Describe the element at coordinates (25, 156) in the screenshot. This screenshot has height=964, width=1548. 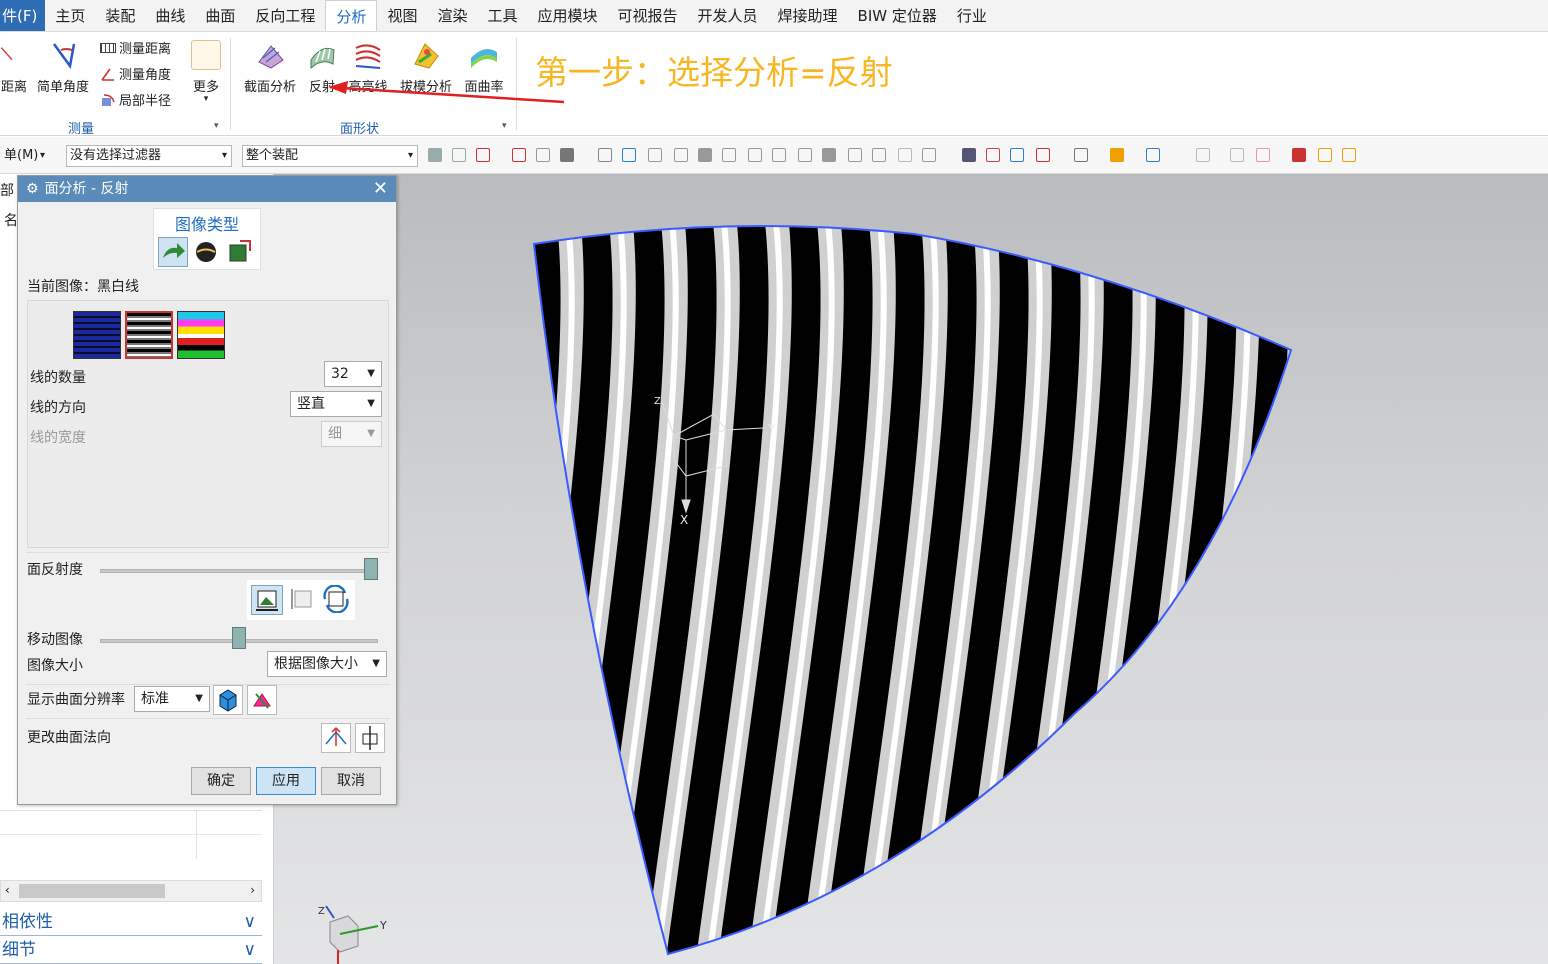
I see `menu-dropdown: 单(M) ▾` at that location.